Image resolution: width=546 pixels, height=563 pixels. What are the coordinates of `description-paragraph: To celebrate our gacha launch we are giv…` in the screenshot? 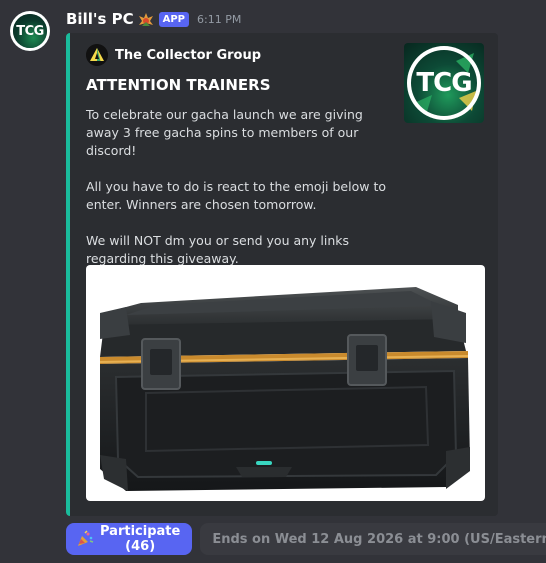 It's located at (224, 132).